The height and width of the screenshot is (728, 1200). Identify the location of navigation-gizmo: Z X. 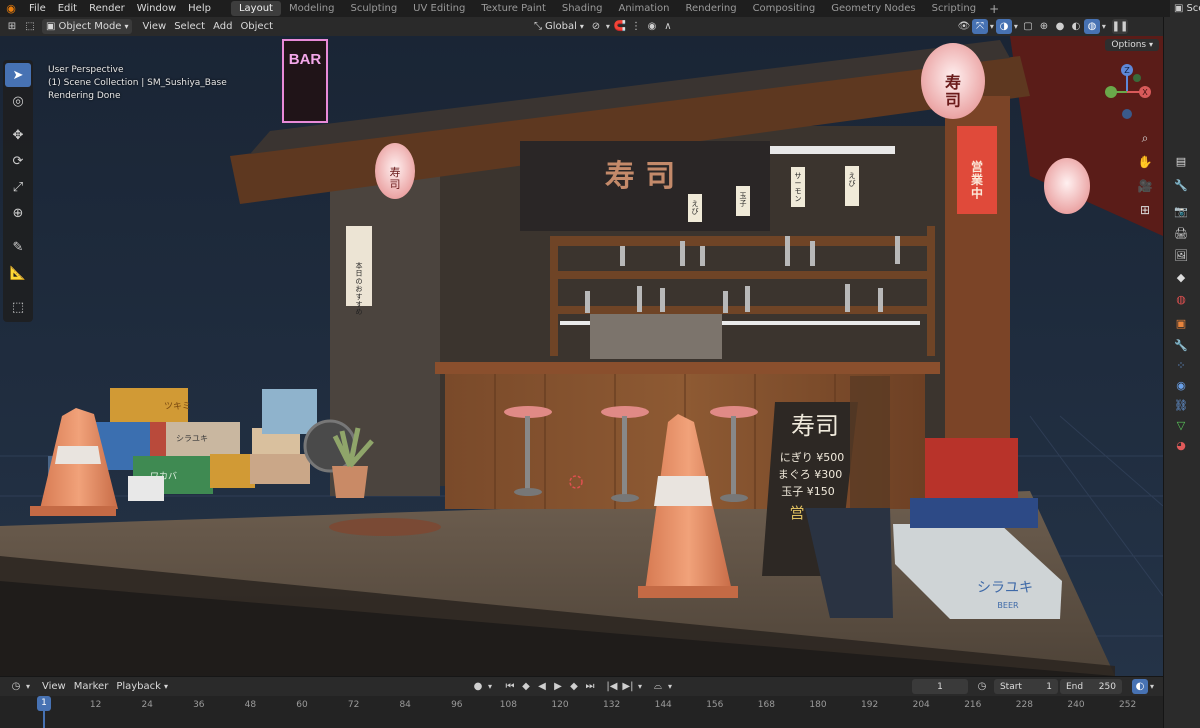
(1127, 90).